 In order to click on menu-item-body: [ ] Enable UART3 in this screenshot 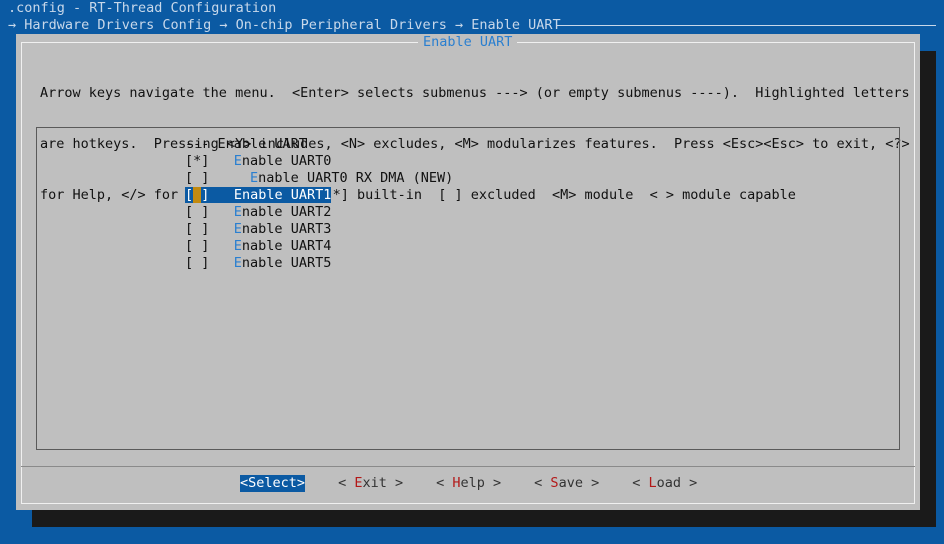, I will do `click(258, 229)`.